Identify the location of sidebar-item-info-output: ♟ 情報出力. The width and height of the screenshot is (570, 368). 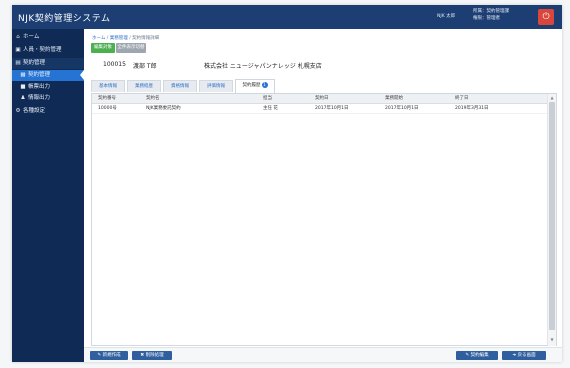
(48, 98).